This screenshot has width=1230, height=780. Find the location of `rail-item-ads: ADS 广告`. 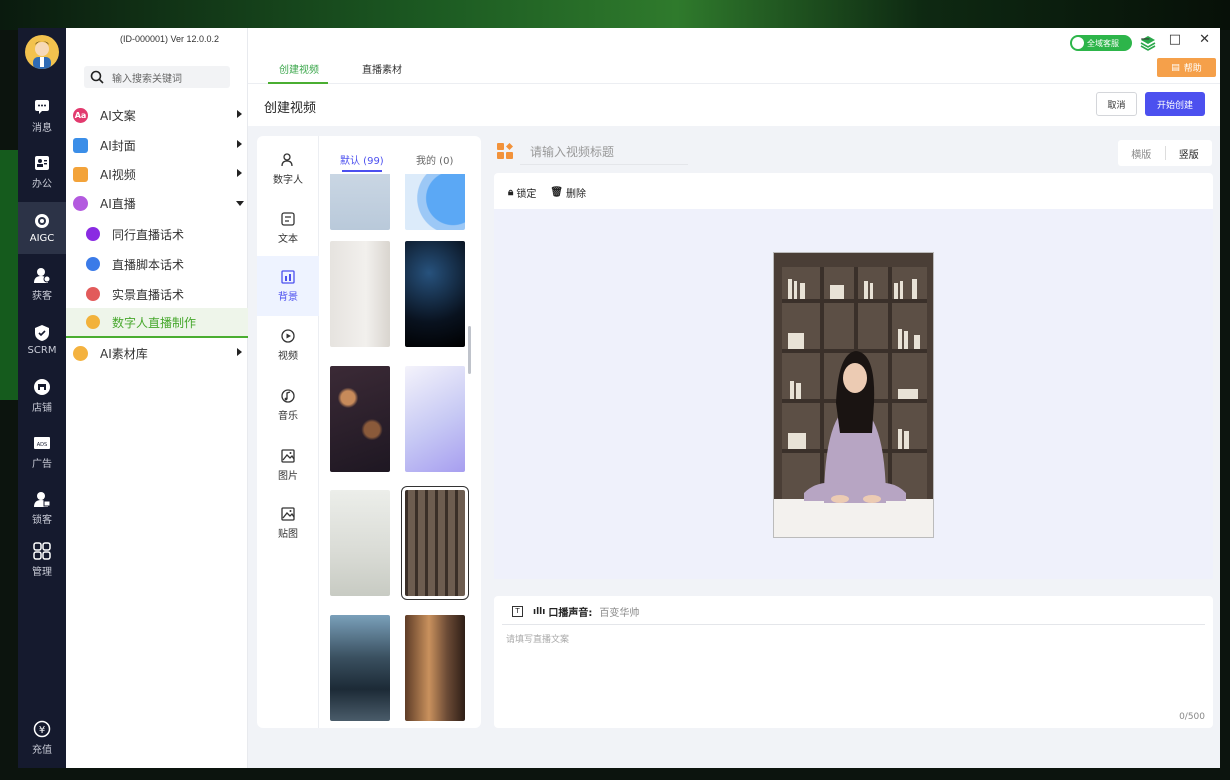

rail-item-ads: ADS 广告 is located at coordinates (42, 452).